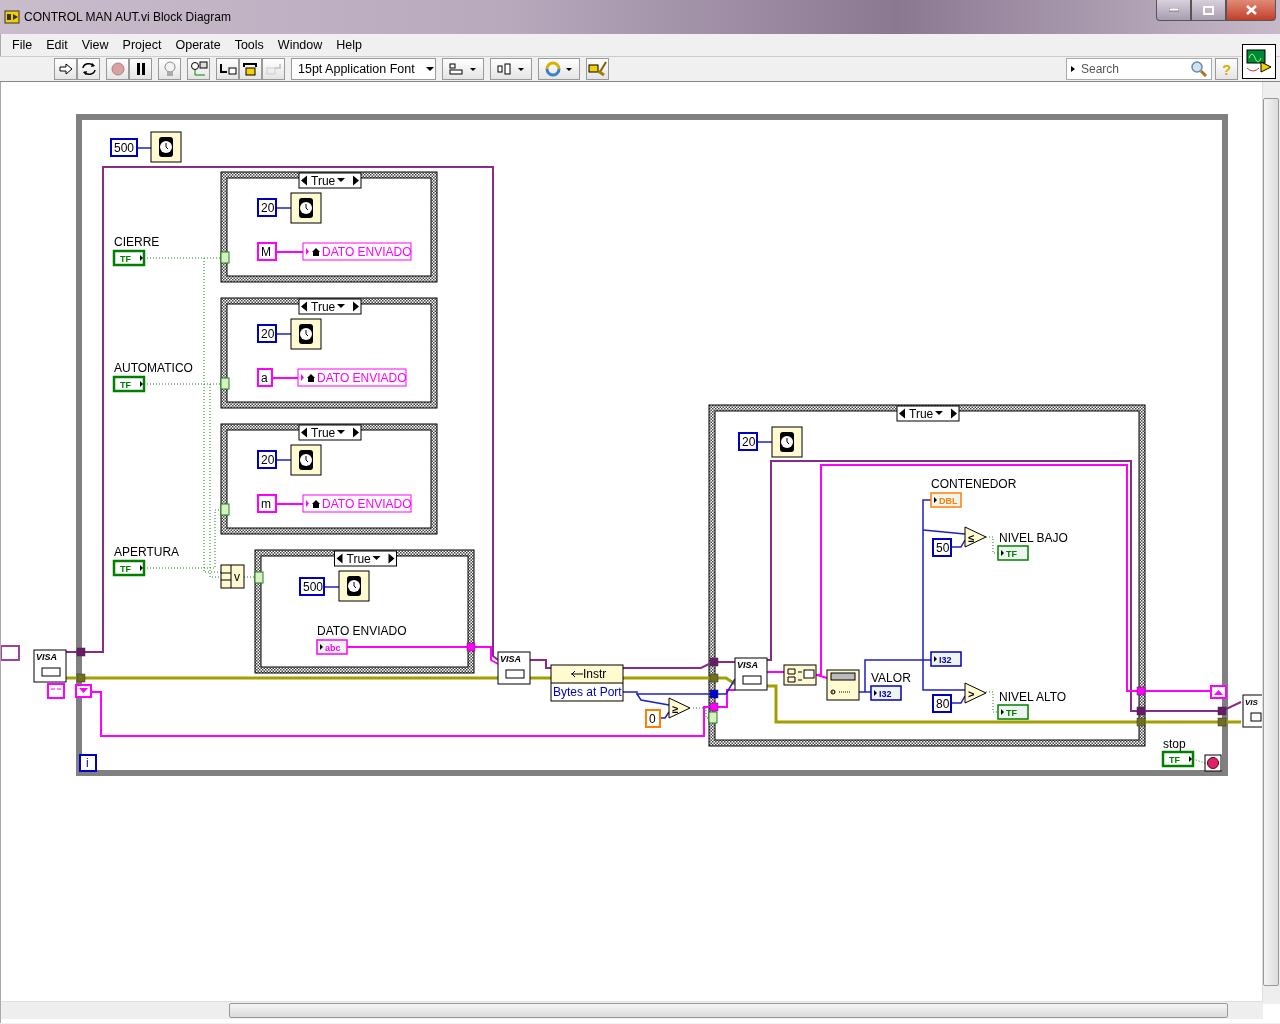 This screenshot has height=1024, width=1280. What do you see at coordinates (142, 45) in the screenshot?
I see `menu-item: Project` at bounding box center [142, 45].